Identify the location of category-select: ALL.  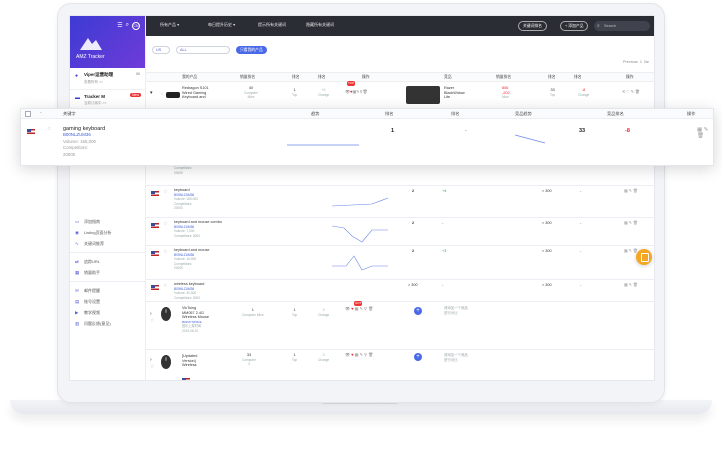
(203, 50).